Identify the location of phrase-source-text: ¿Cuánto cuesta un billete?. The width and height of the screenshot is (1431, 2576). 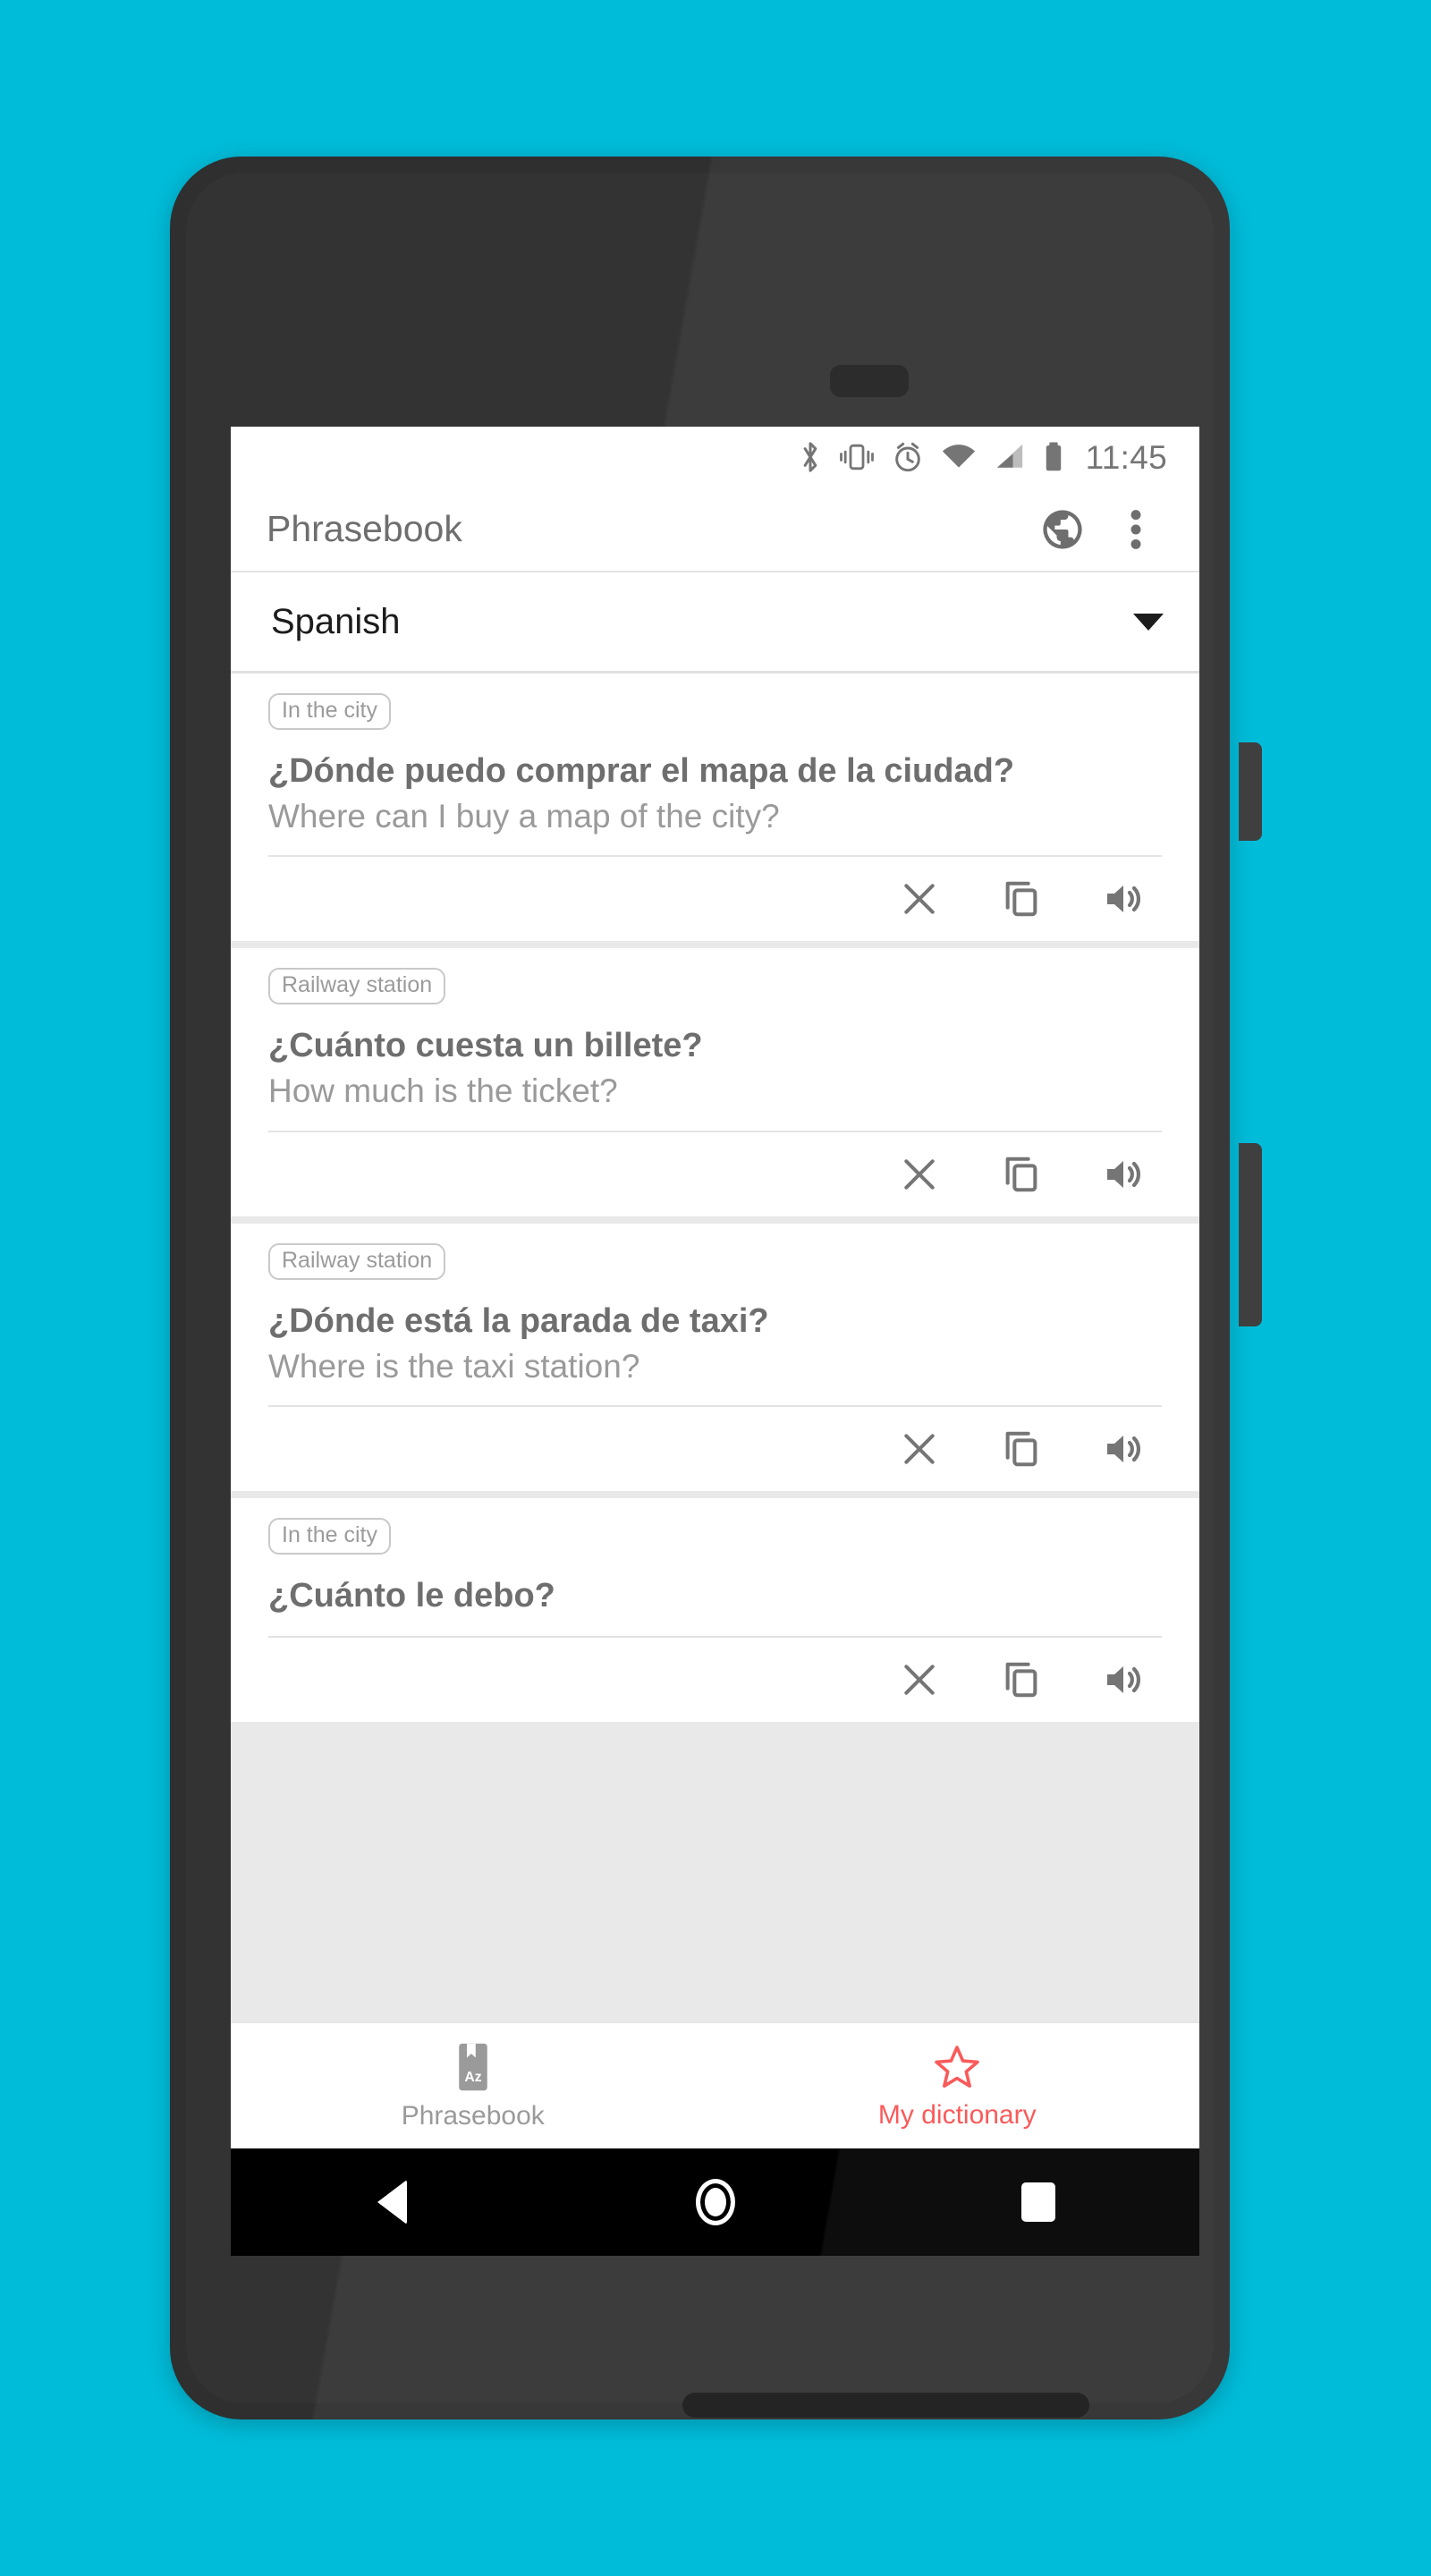
(485, 1046).